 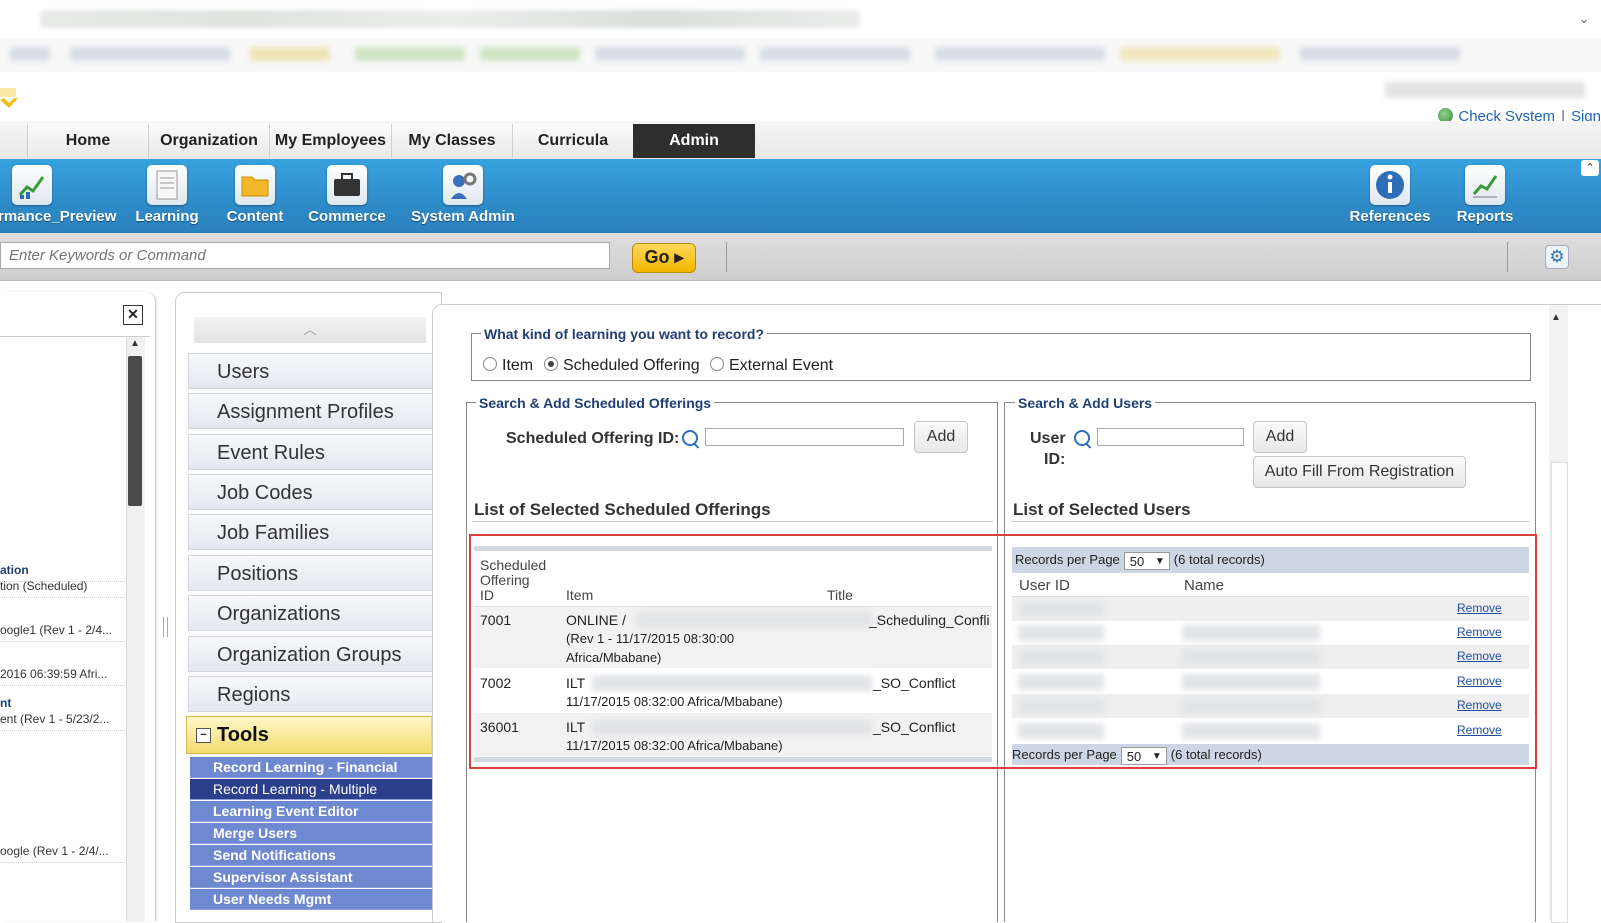 What do you see at coordinates (311, 855) in the screenshot?
I see `tools-item-send-notifications: Send Notifications` at bounding box center [311, 855].